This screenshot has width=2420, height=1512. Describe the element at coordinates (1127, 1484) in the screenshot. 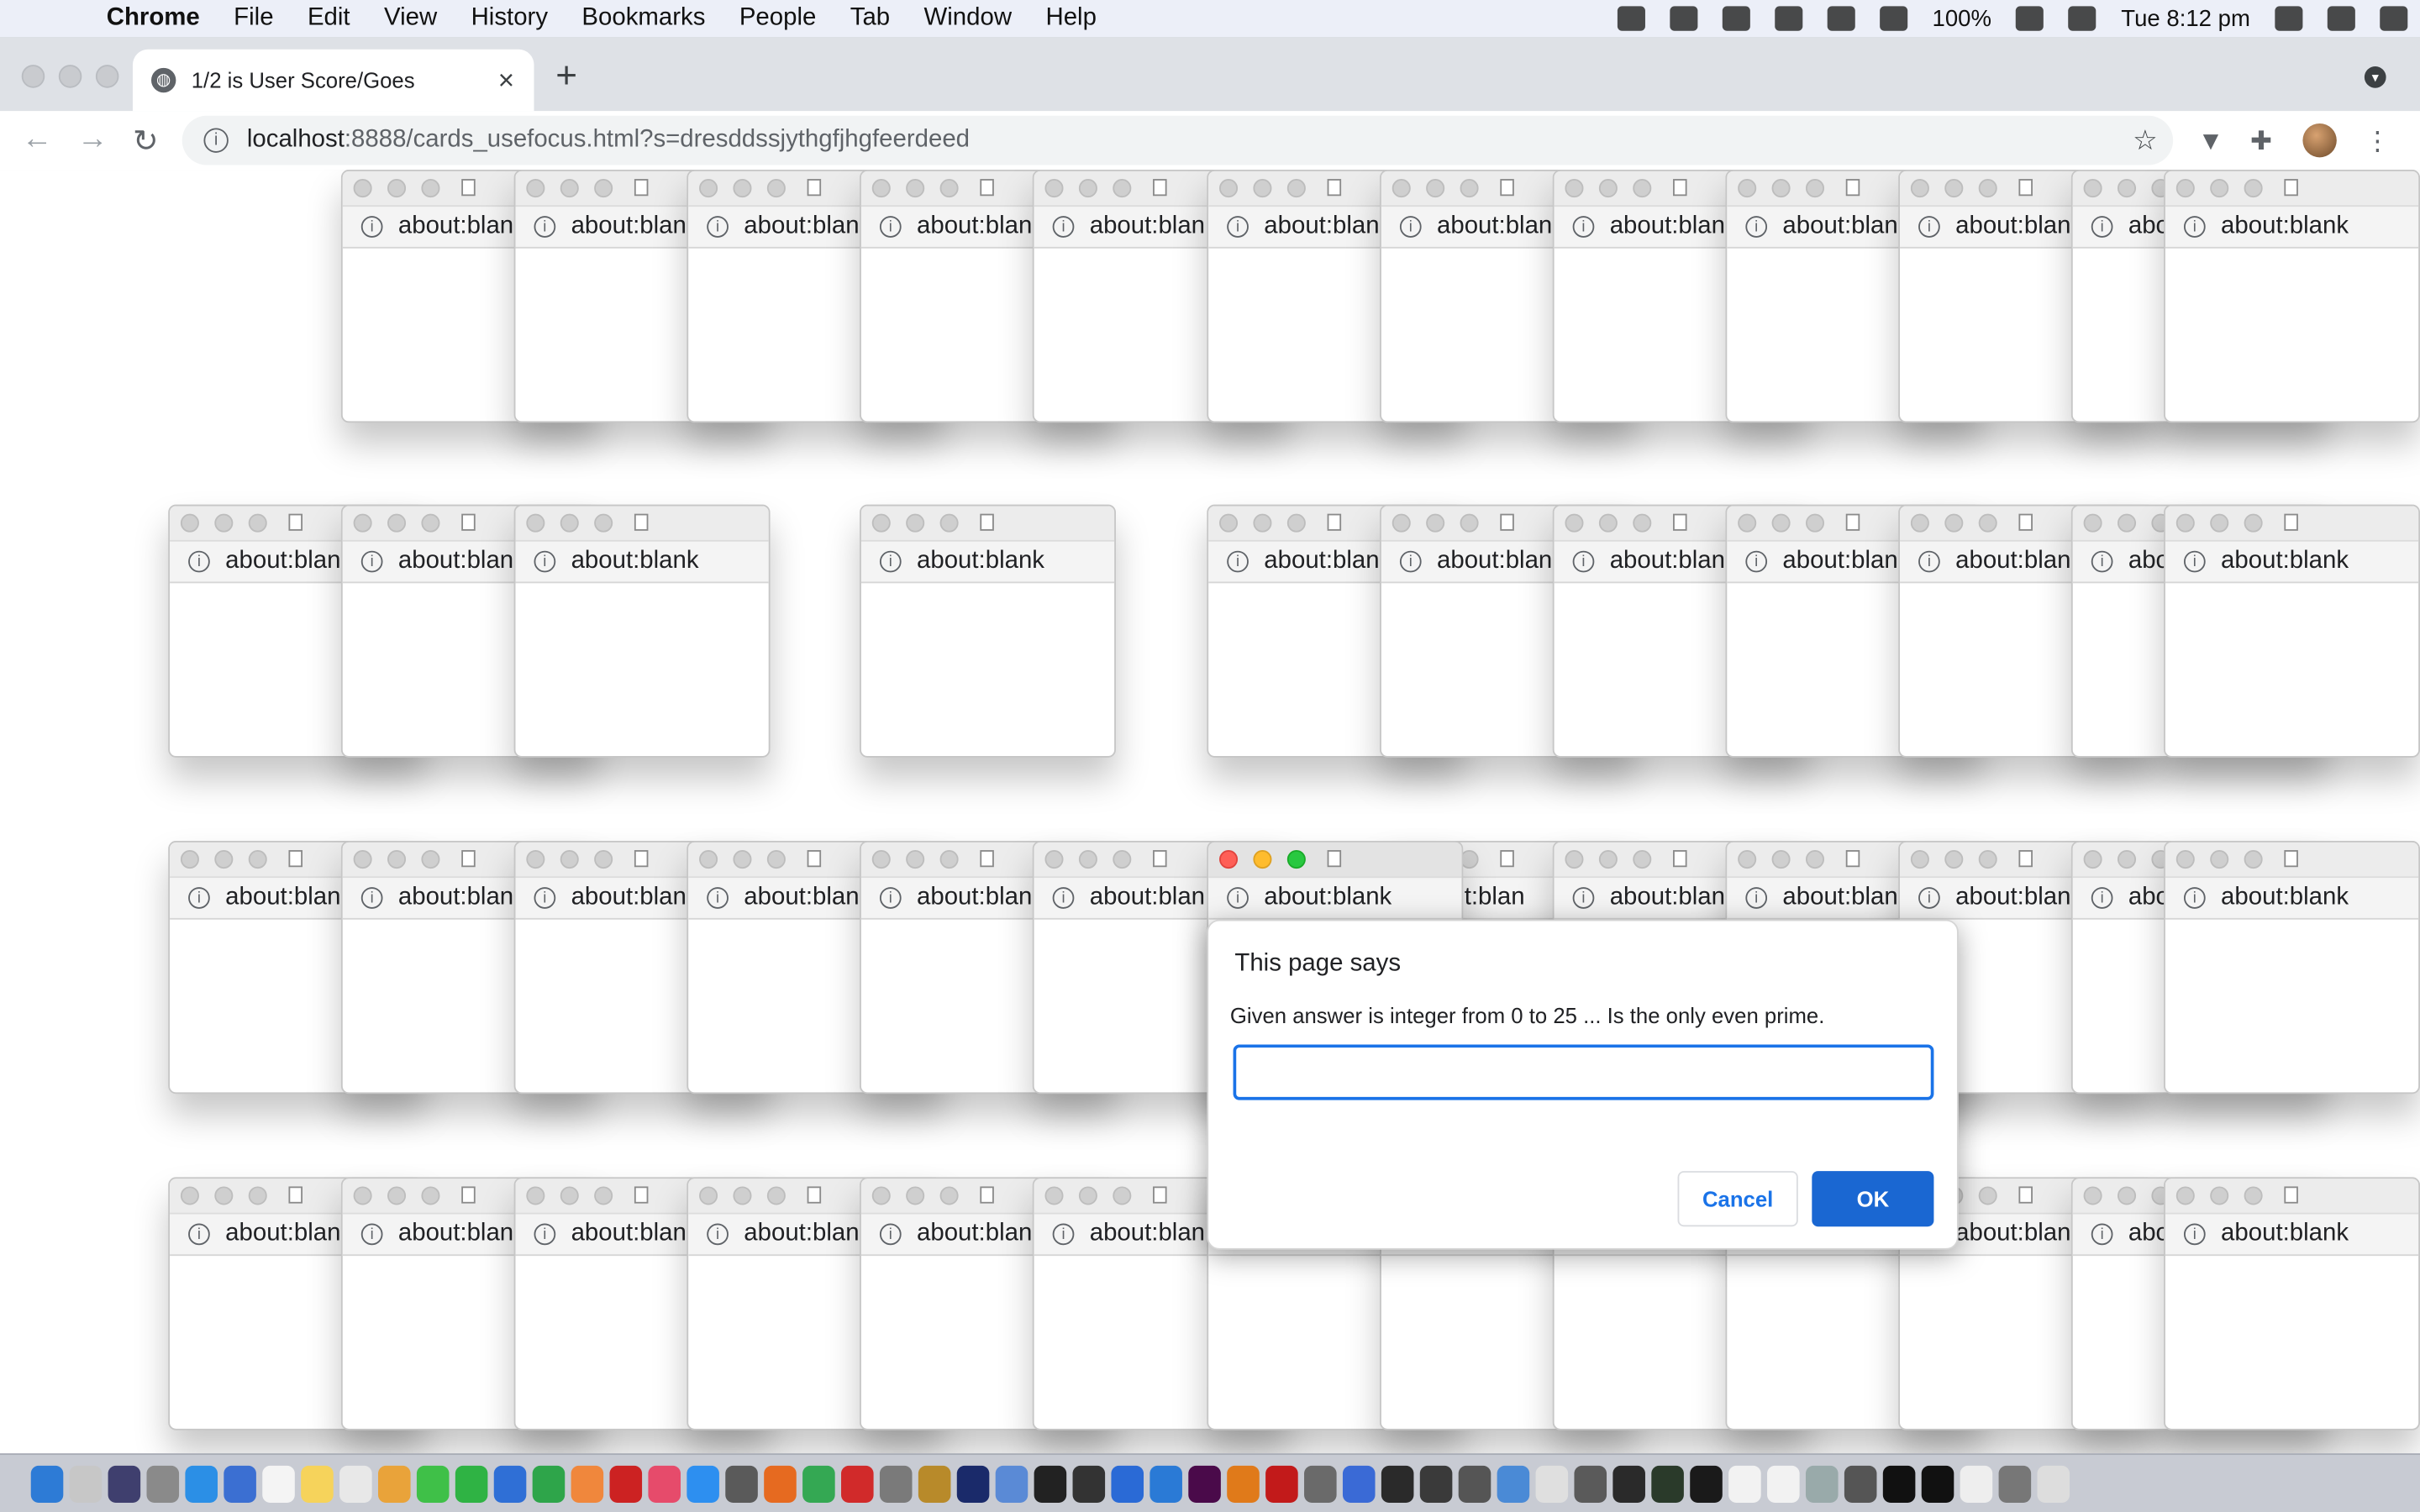

I see `dock-xcode-icon` at that location.